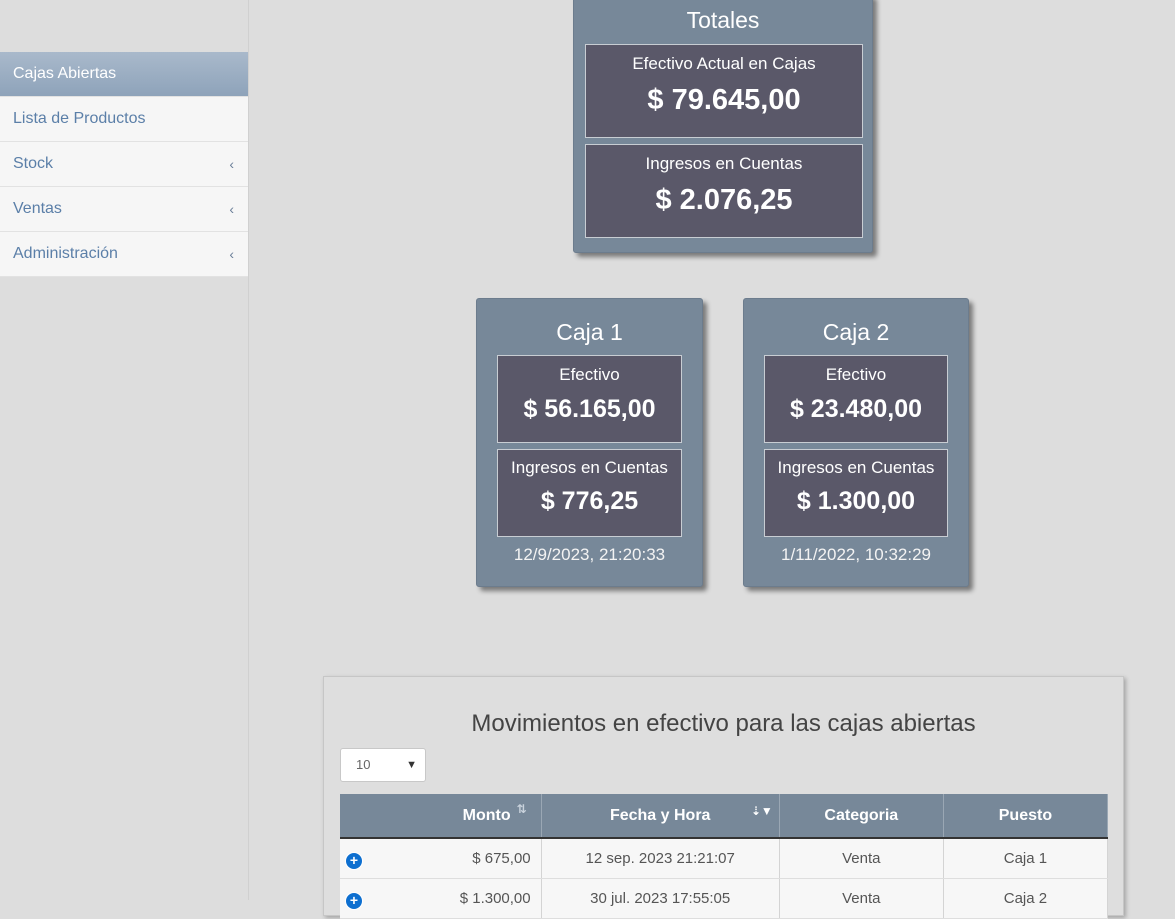  I want to click on efectivo-total-label: Efectivo Actual en Cajas, so click(724, 63).